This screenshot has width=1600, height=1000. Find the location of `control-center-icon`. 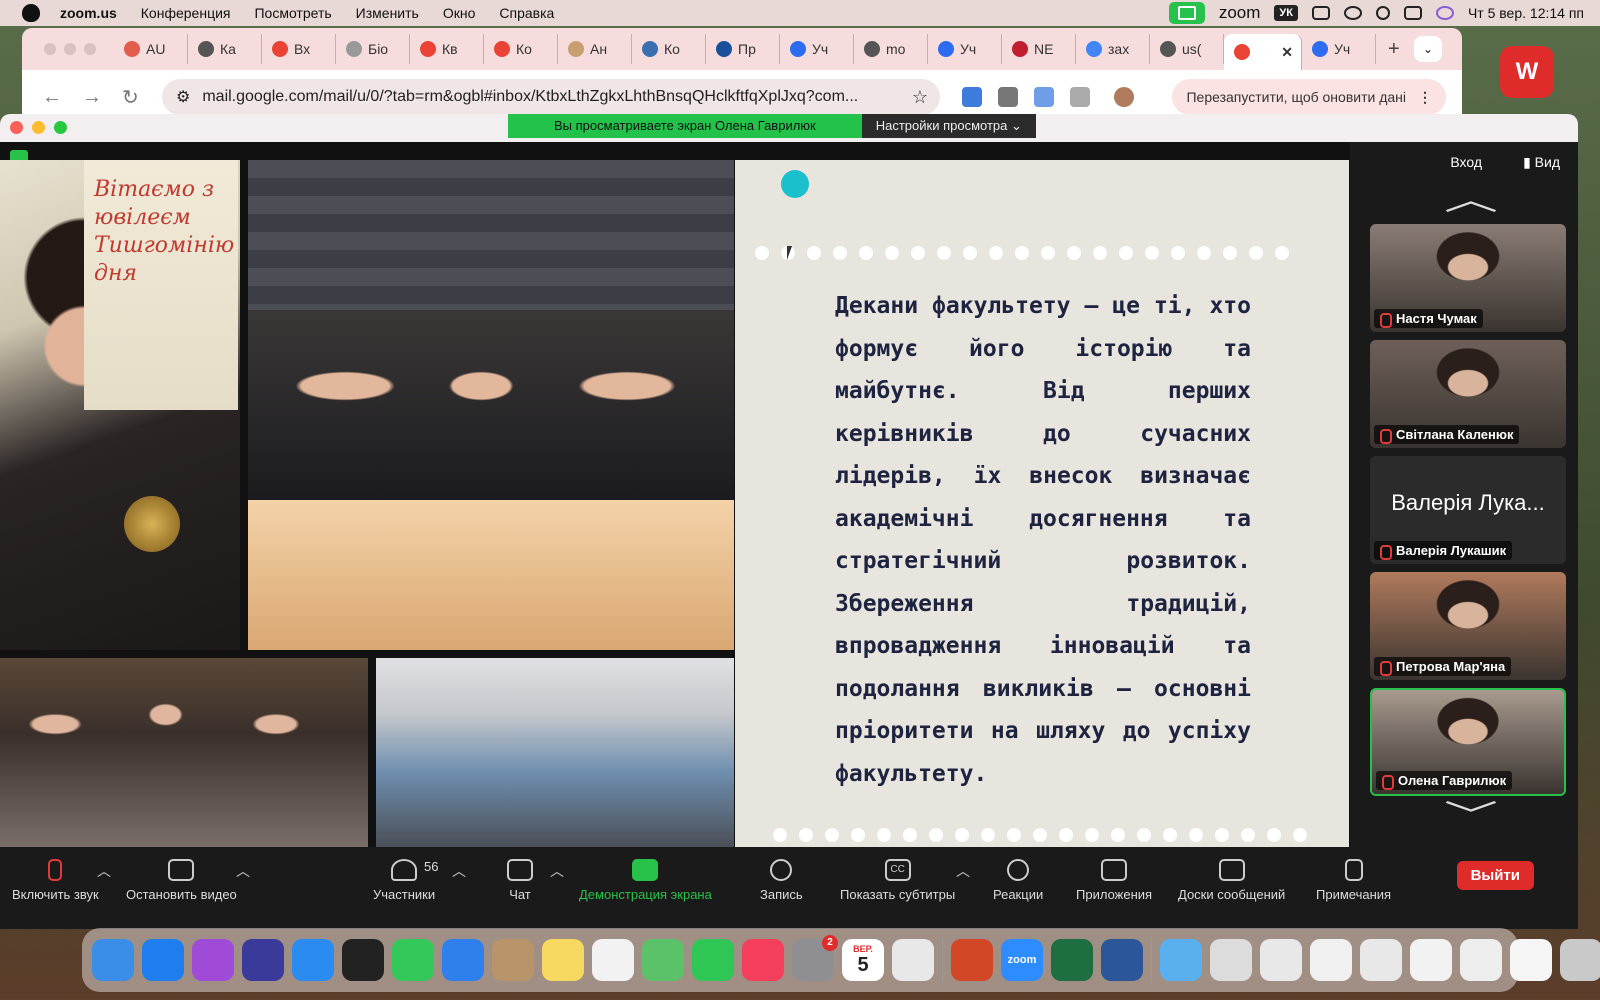

control-center-icon is located at coordinates (1412, 13).